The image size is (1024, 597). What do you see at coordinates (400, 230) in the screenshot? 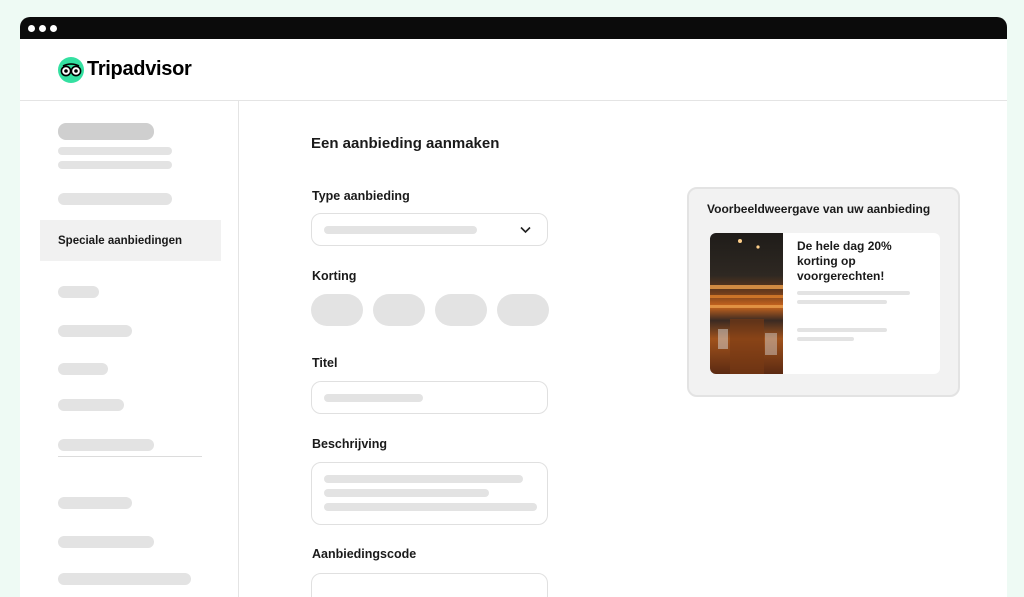
I see `select-value-placeholder` at bounding box center [400, 230].